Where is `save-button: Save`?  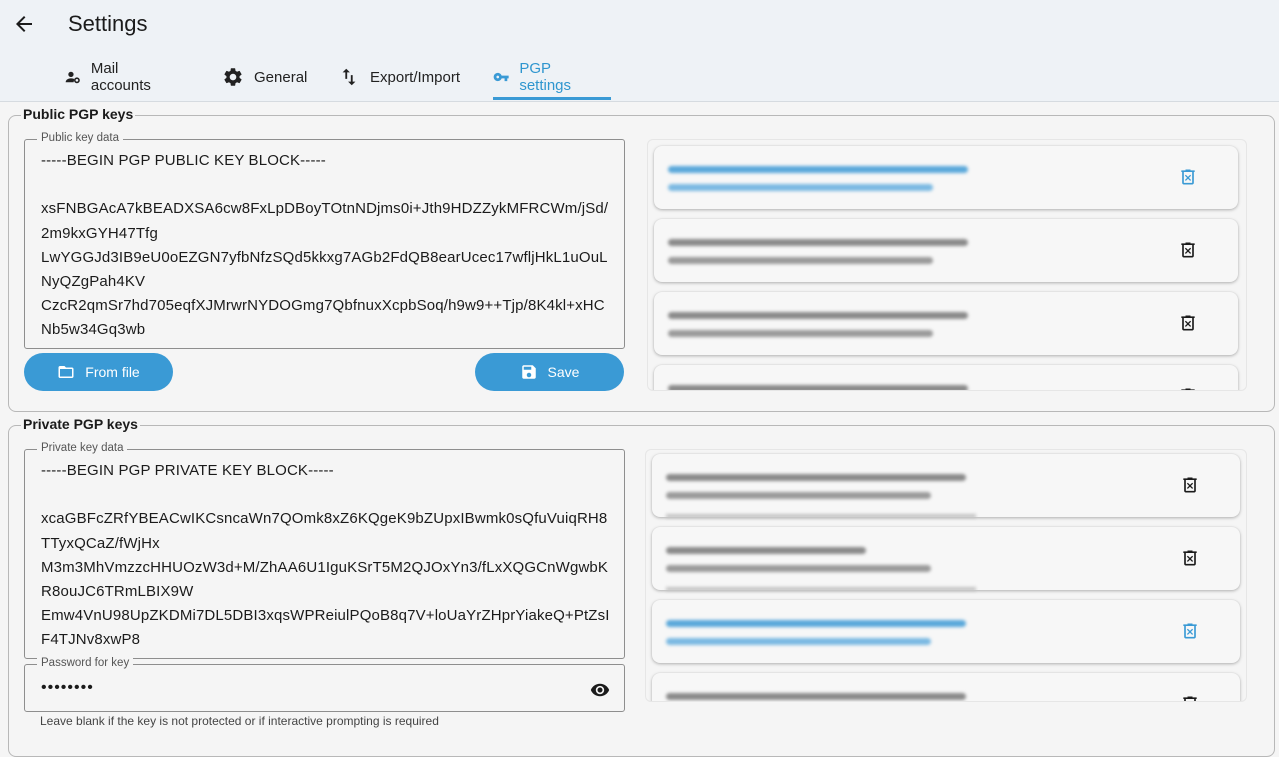
save-button: Save is located at coordinates (549, 372).